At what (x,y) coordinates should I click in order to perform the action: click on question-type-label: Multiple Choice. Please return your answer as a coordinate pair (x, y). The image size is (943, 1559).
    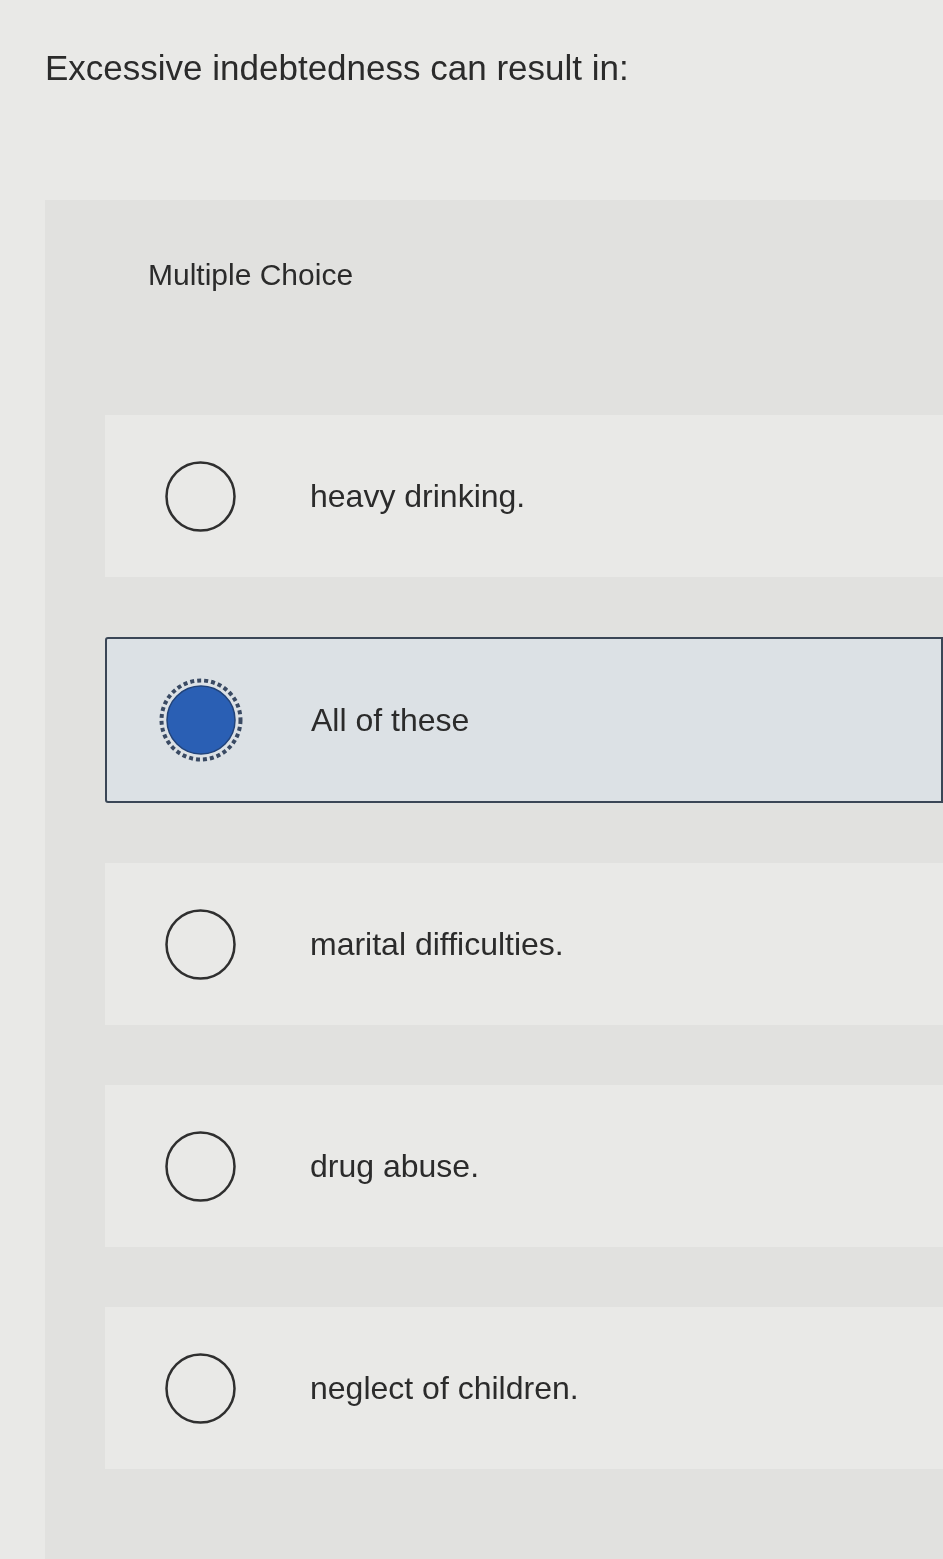
    Looking at the image, I should click on (251, 275).